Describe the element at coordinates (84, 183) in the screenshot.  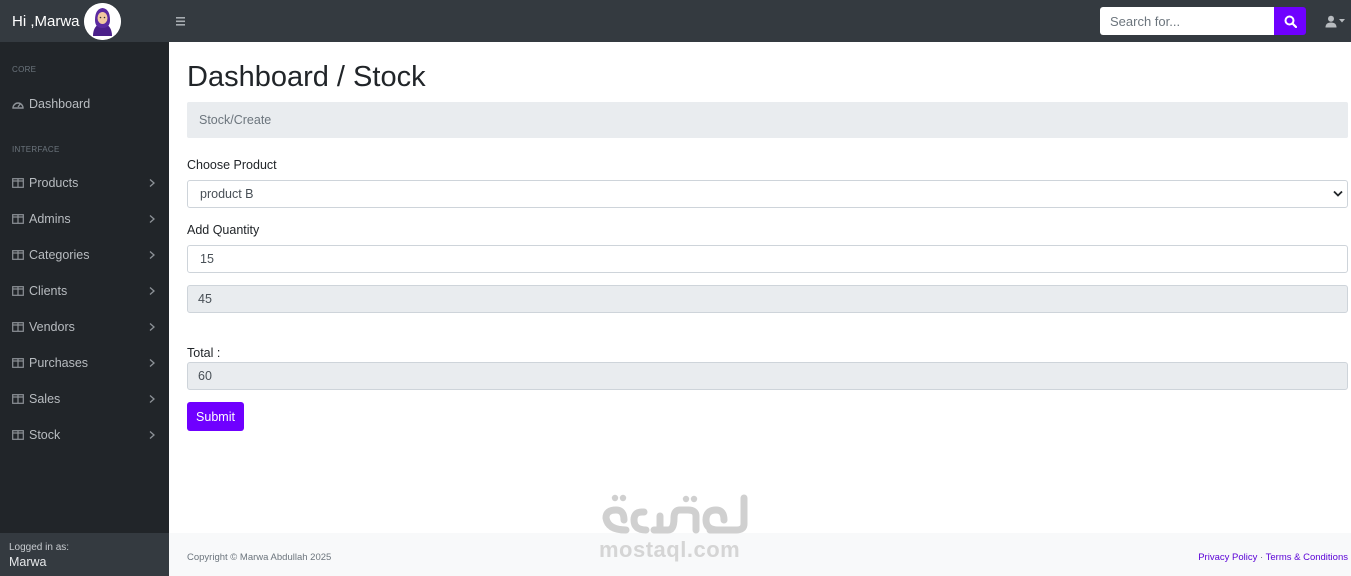
I see `sidebar-item-products: Products` at that location.